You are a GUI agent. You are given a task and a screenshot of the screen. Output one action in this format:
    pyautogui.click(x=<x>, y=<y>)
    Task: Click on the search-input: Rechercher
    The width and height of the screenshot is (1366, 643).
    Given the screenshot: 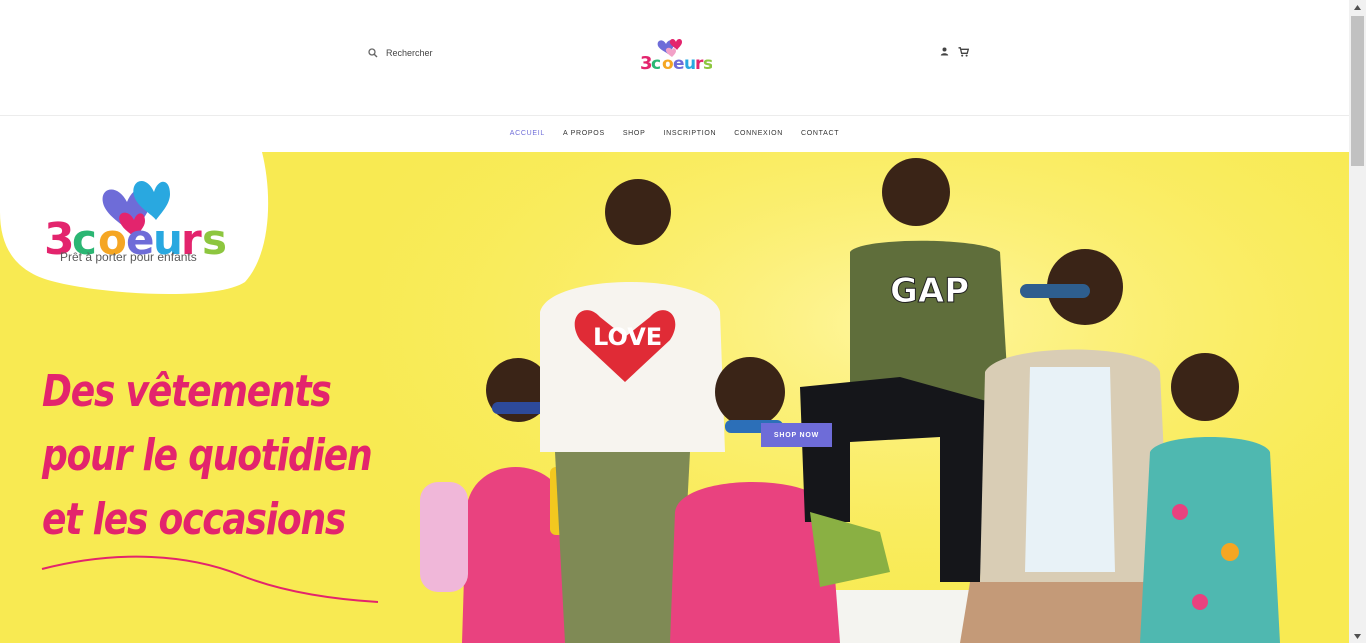 What is the action you would take?
    pyautogui.click(x=400, y=53)
    